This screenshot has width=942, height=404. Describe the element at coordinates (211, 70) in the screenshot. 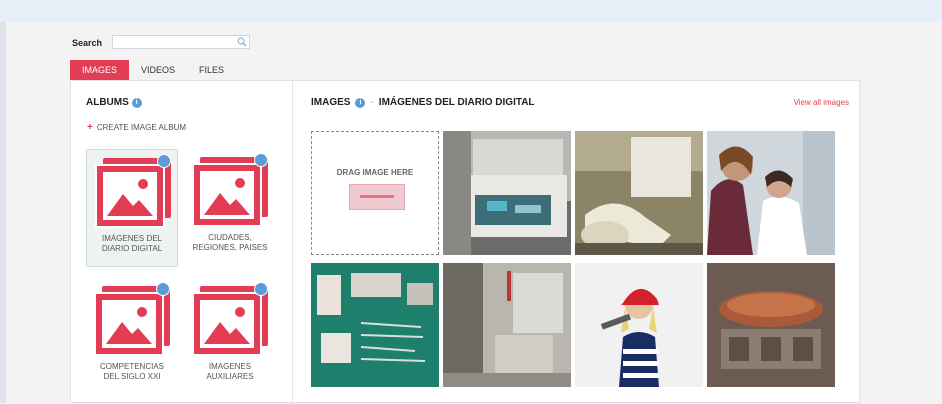

I see `tab-files: FILES` at that location.